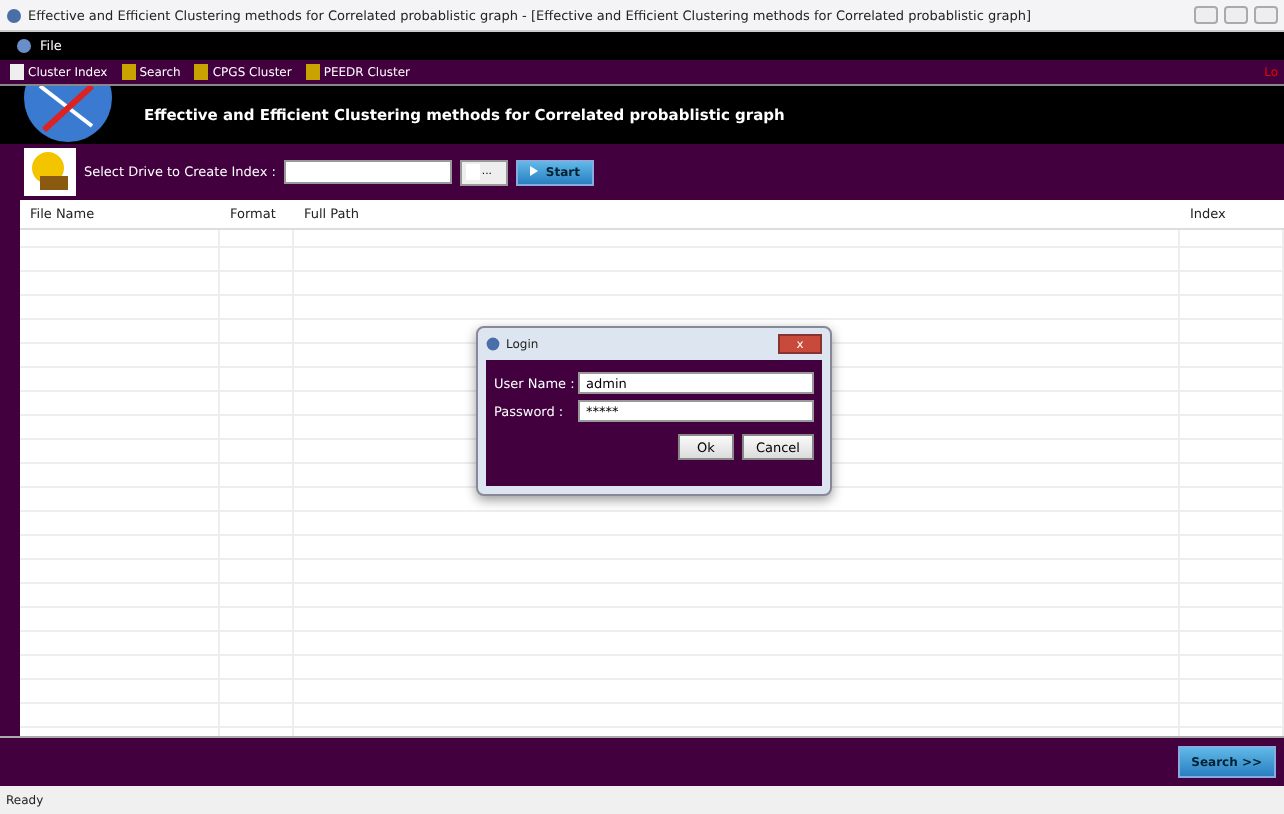 The image size is (1284, 814). Describe the element at coordinates (1206, 15) in the screenshot. I see `minimize-button` at that location.